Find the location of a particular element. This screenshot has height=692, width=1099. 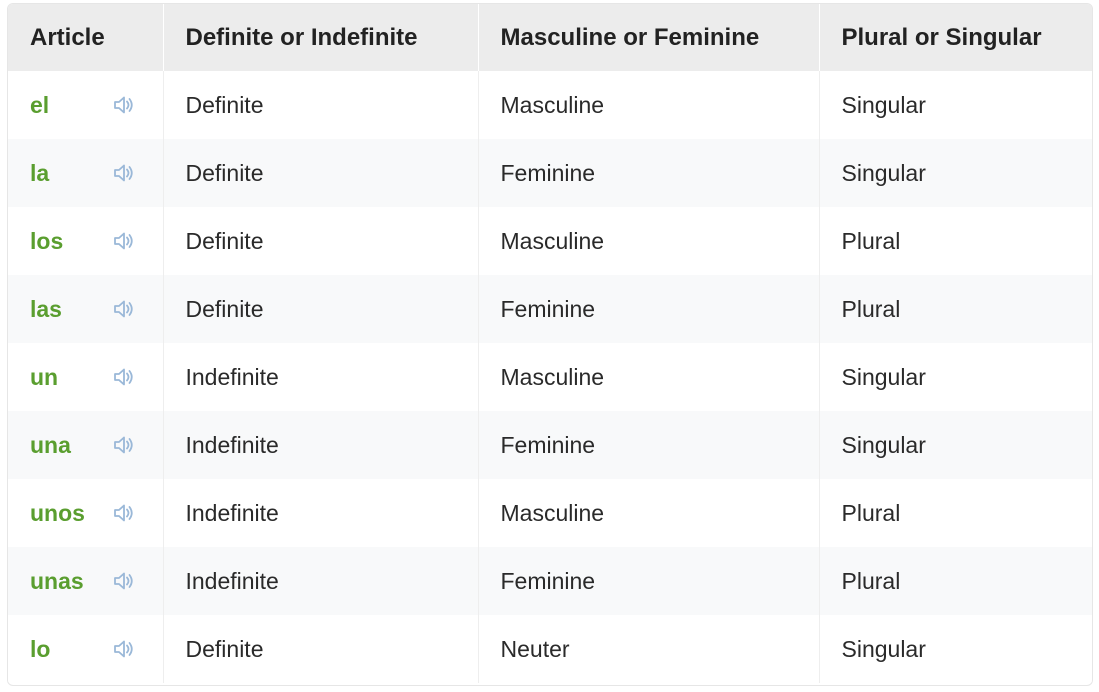

article-cell: unas is located at coordinates (86, 581).